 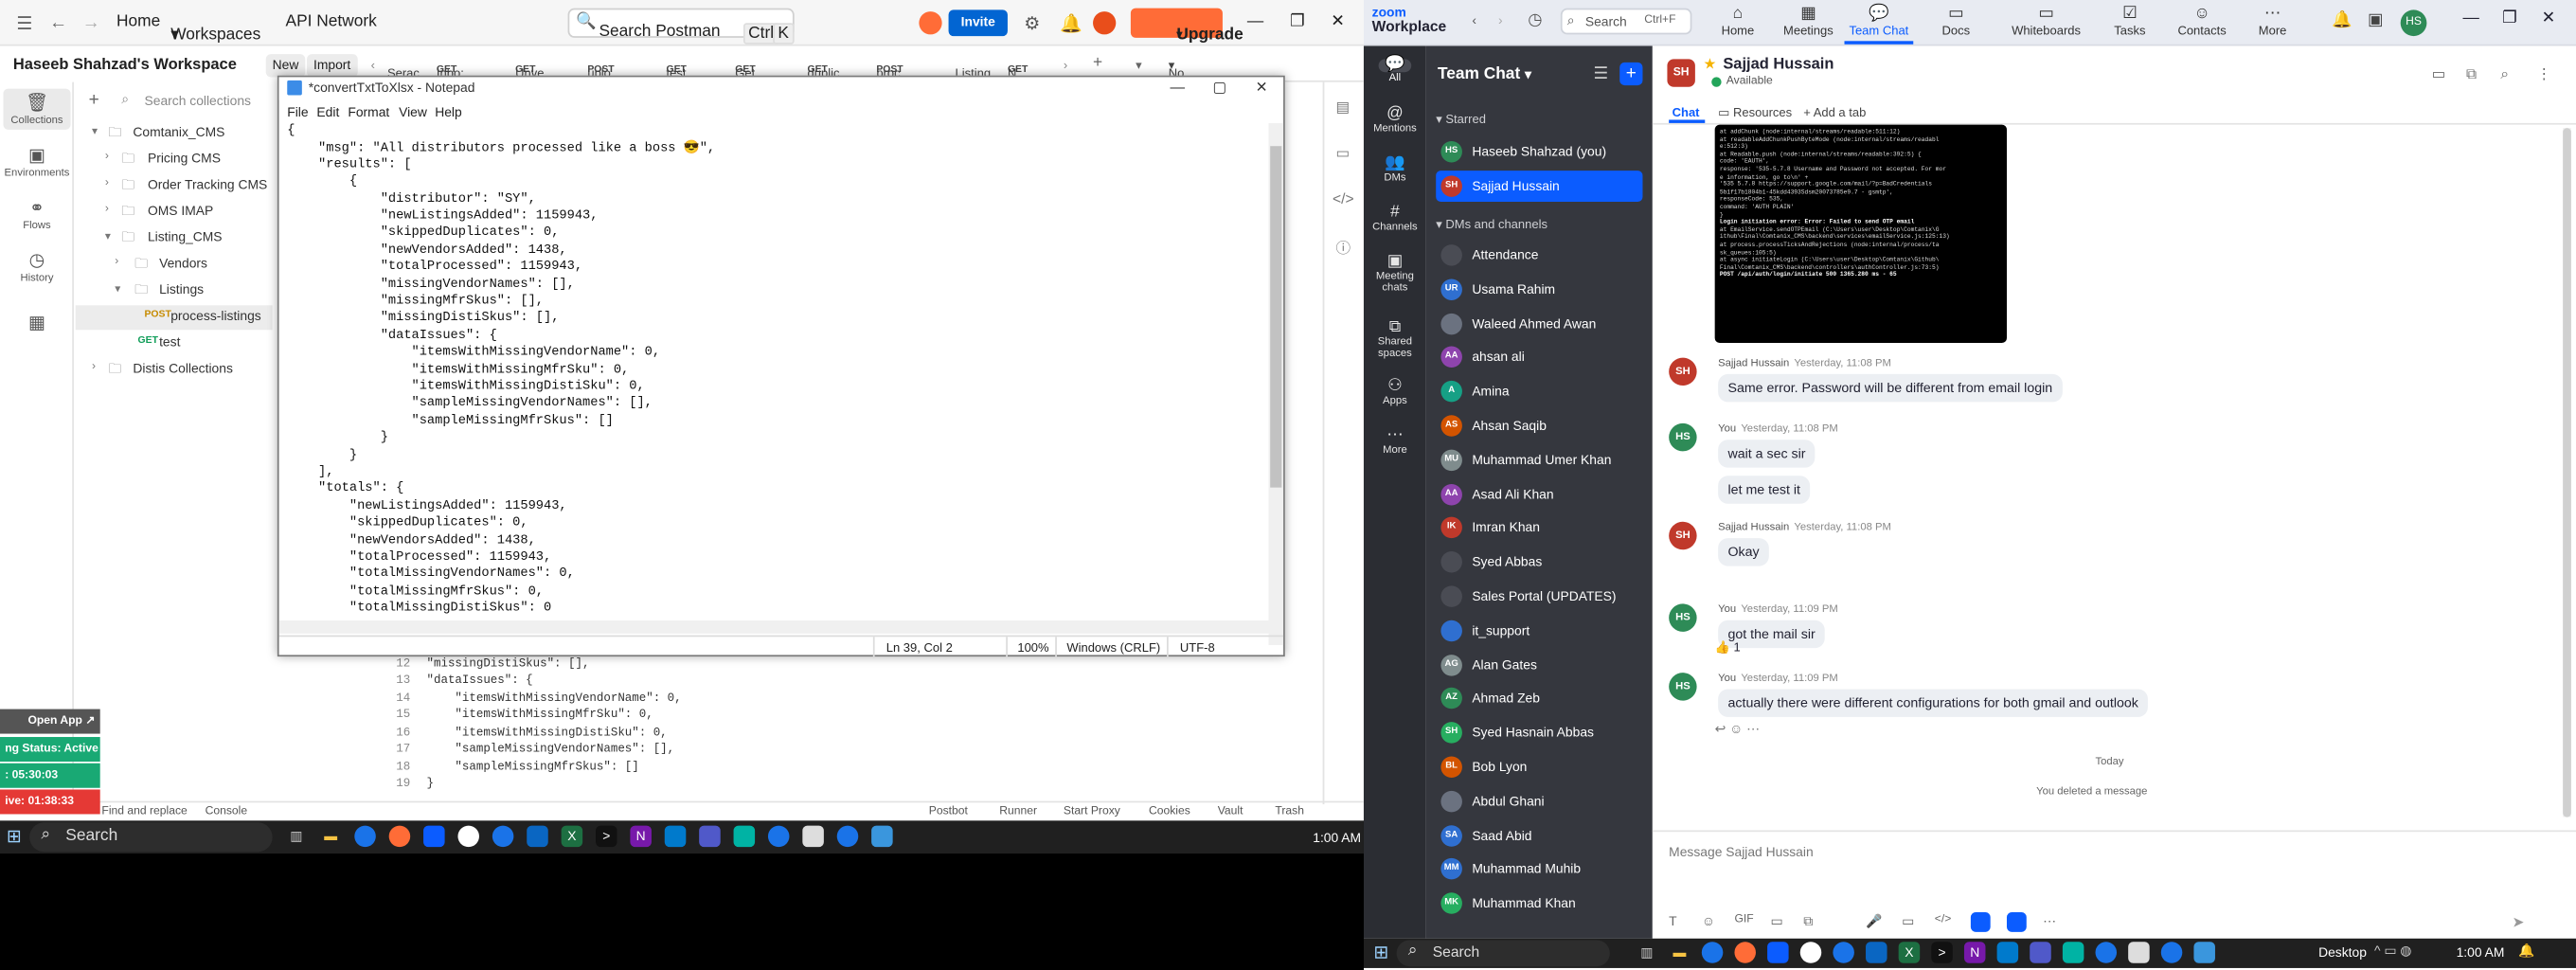 I want to click on tree-item: › 🗀 Order Tracking CMS, so click(x=174, y=186).